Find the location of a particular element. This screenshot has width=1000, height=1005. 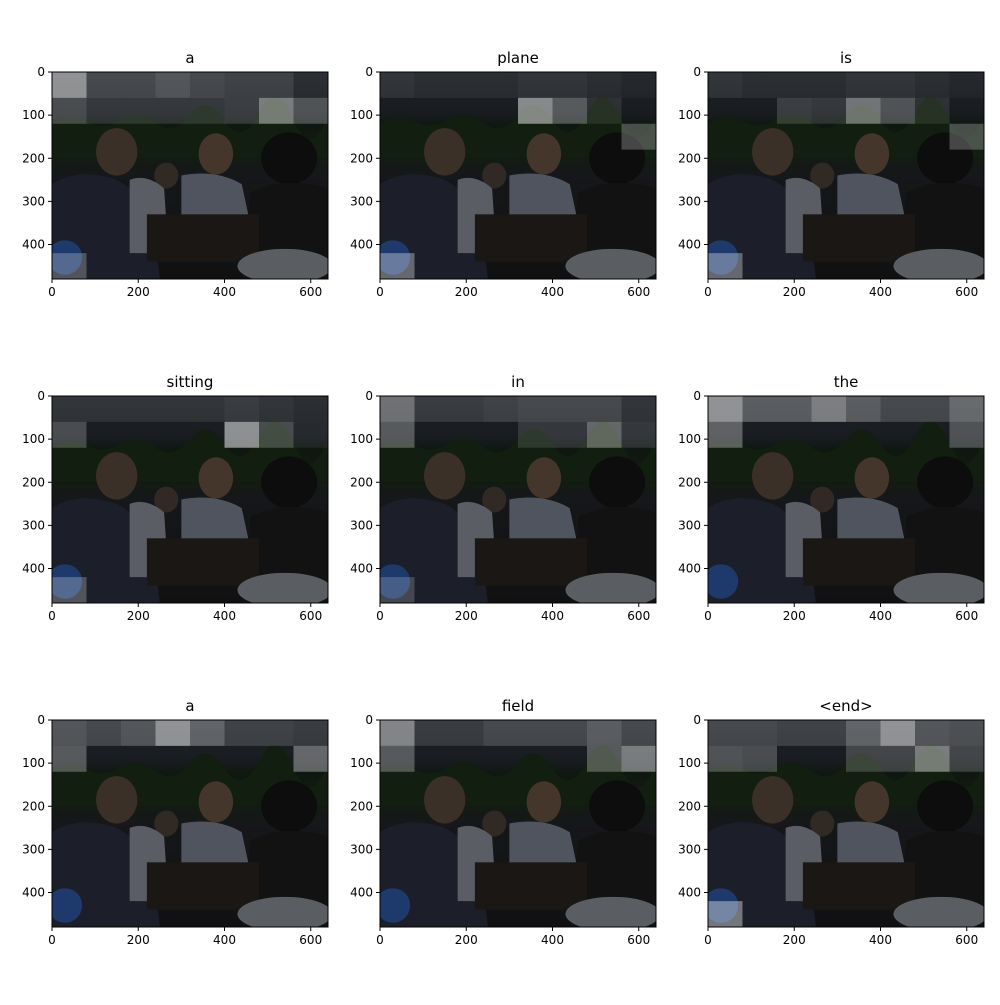

x-tick-label: 400 is located at coordinates (880, 940).